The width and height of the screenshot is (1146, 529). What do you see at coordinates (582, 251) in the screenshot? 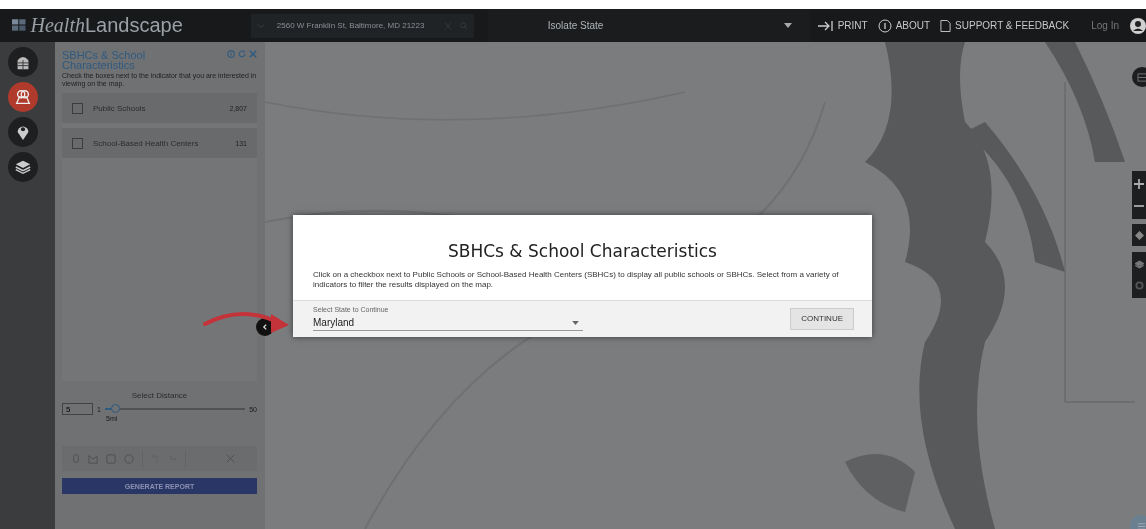
I see `modal-title: SBHCs & School Characteristics` at bounding box center [582, 251].